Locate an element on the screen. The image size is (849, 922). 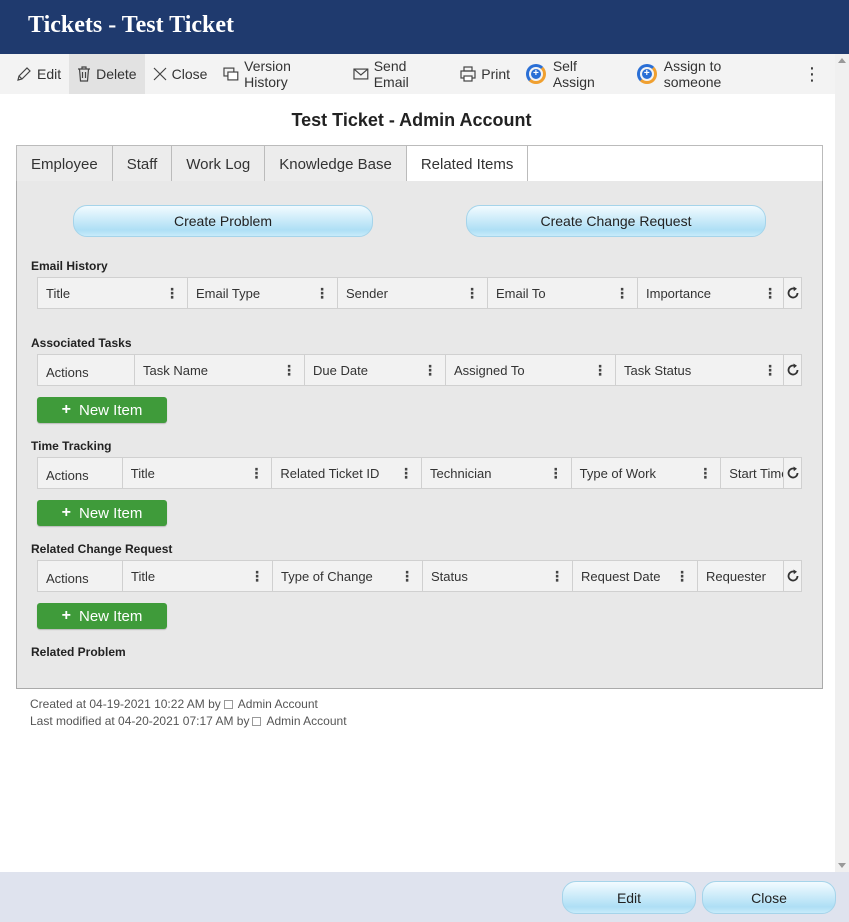
tab-bar-filler is located at coordinates (675, 164).